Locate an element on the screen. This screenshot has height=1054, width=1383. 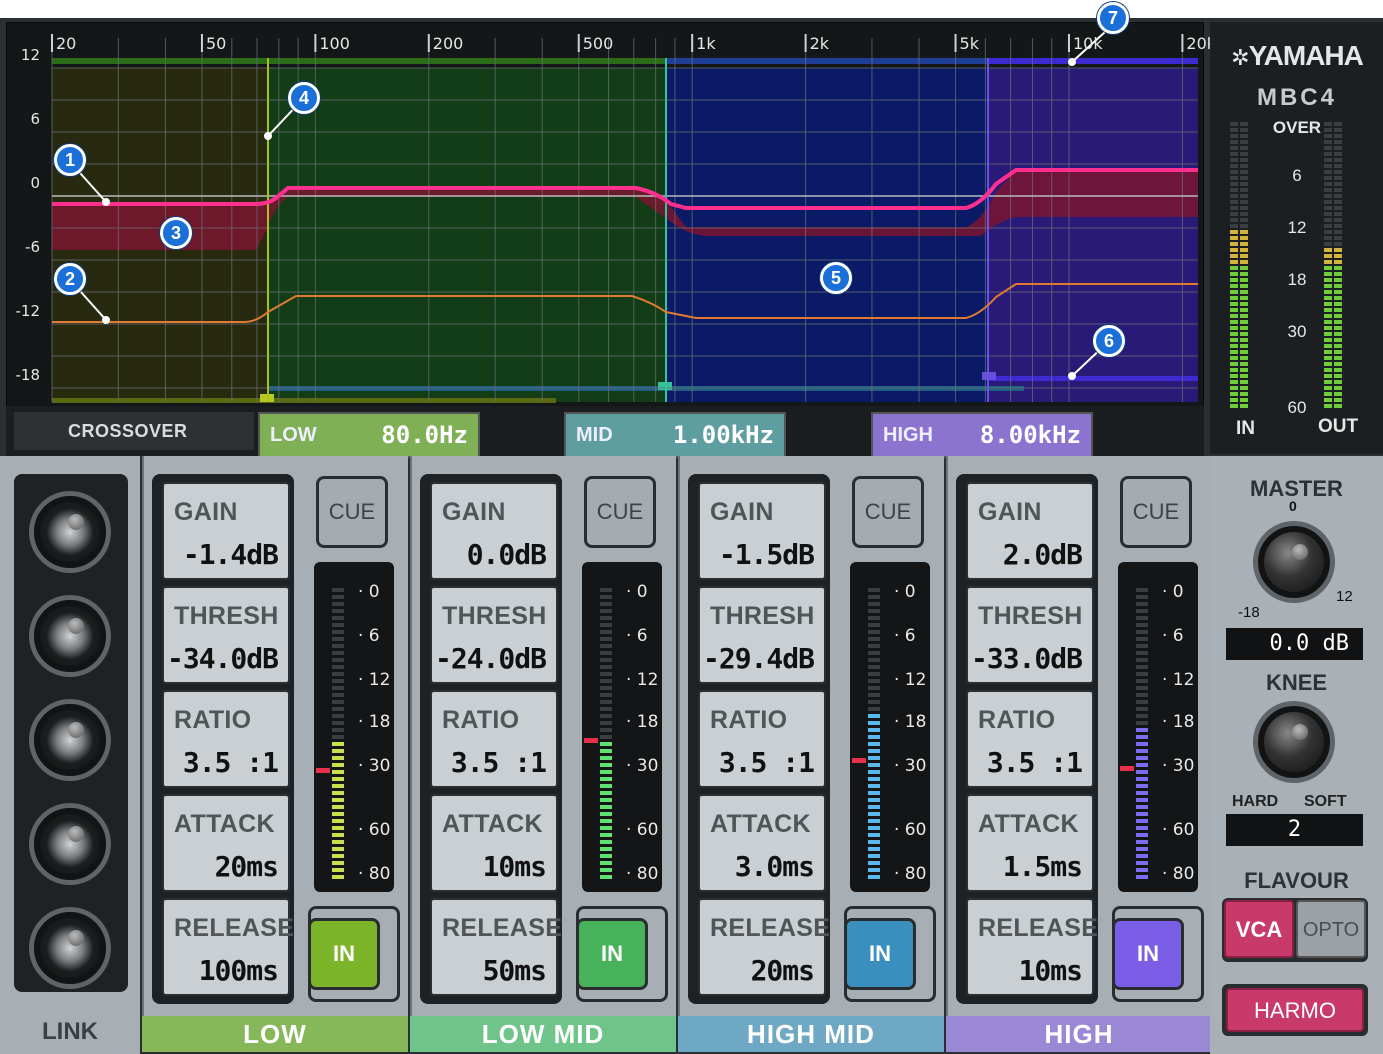
master-knob is located at coordinates (1294, 562).